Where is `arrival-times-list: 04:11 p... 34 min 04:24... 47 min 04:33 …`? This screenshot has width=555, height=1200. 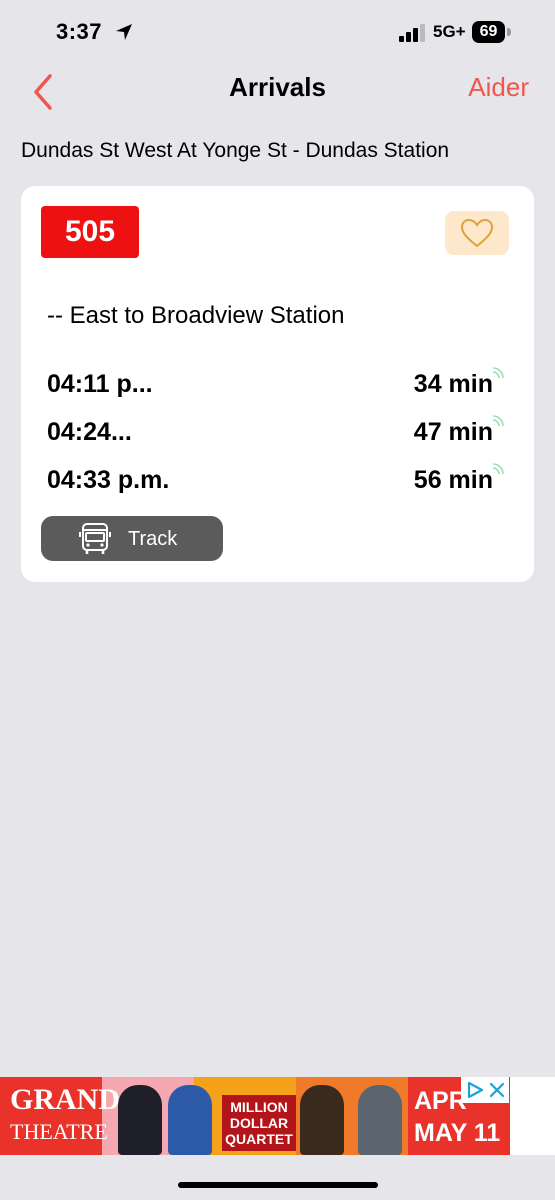 arrival-times-list: 04:11 p... 34 min 04:24... 47 min 04:33 … is located at coordinates (277, 434).